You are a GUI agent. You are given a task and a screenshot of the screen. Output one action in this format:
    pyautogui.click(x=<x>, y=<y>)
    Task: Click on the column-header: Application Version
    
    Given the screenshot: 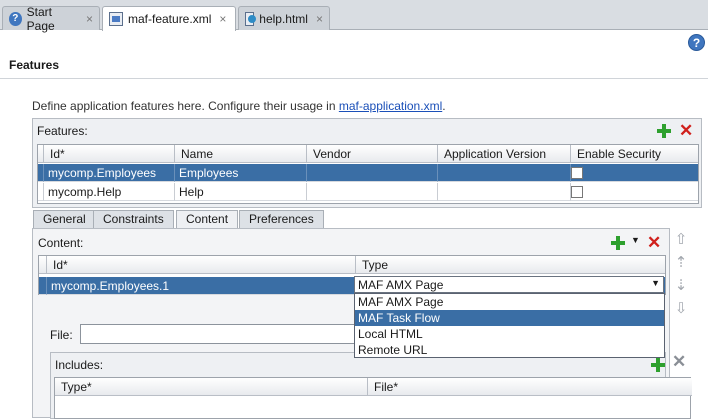 What is the action you would take?
    pyautogui.click(x=504, y=154)
    